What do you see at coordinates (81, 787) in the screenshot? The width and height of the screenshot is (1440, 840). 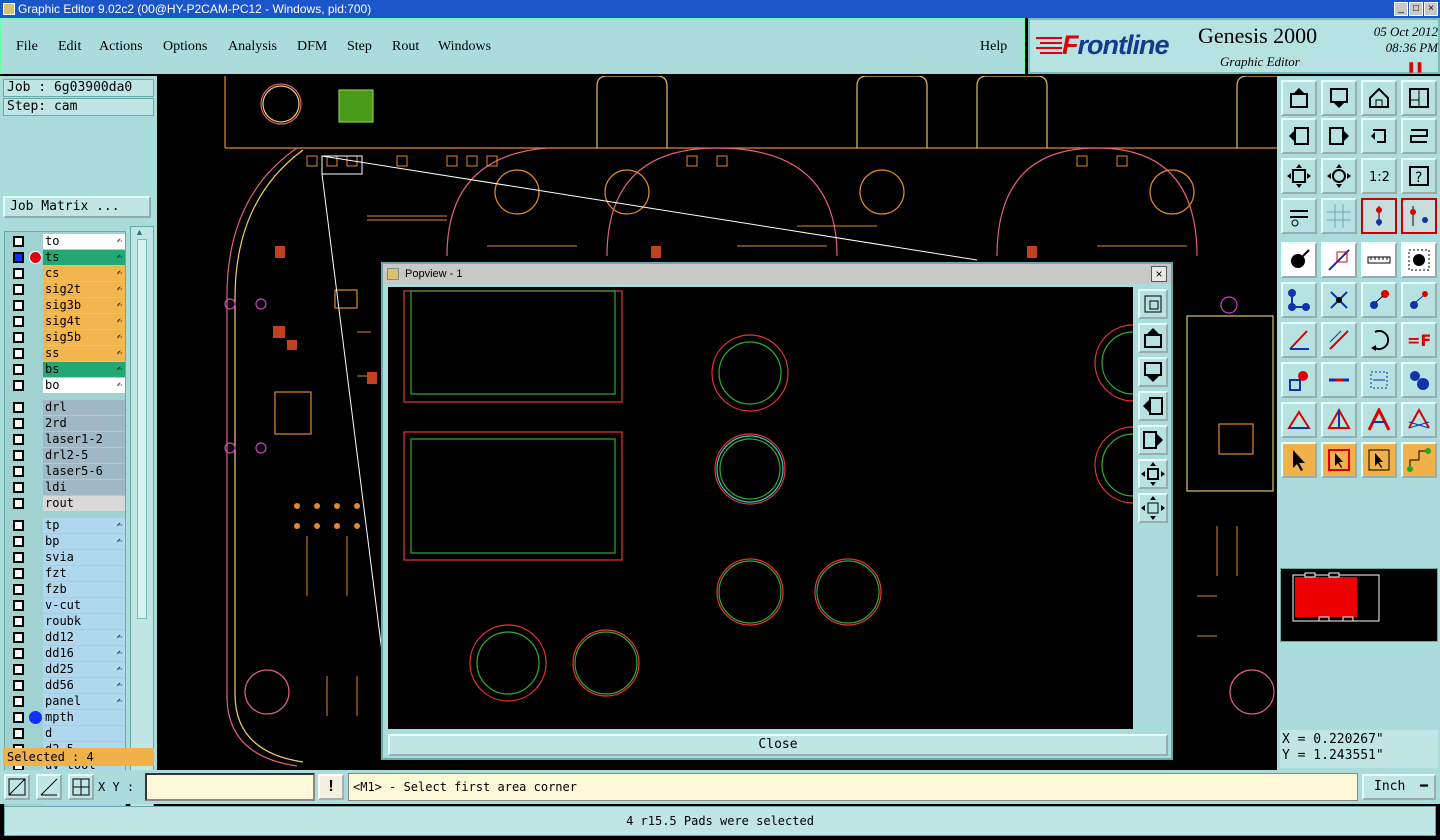 I see `snap-grid-icon` at bounding box center [81, 787].